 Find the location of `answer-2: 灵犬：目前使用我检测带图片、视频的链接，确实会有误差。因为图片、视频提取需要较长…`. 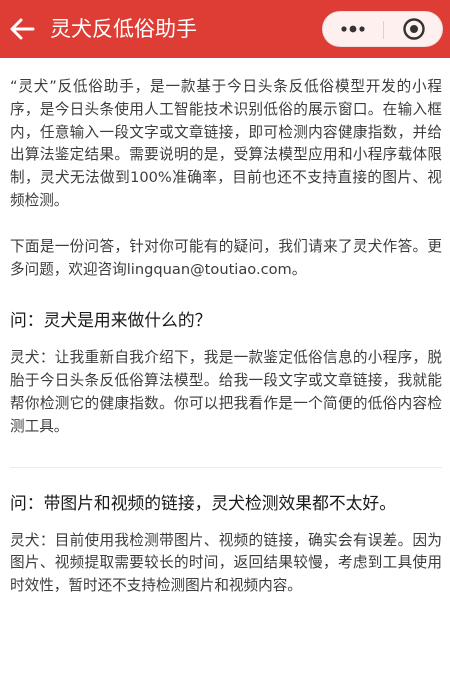

answer-2: 灵犬：目前使用我检测带图片、视频的链接，确实会有误差。因为图片、视频提取需要较长… is located at coordinates (226, 563).